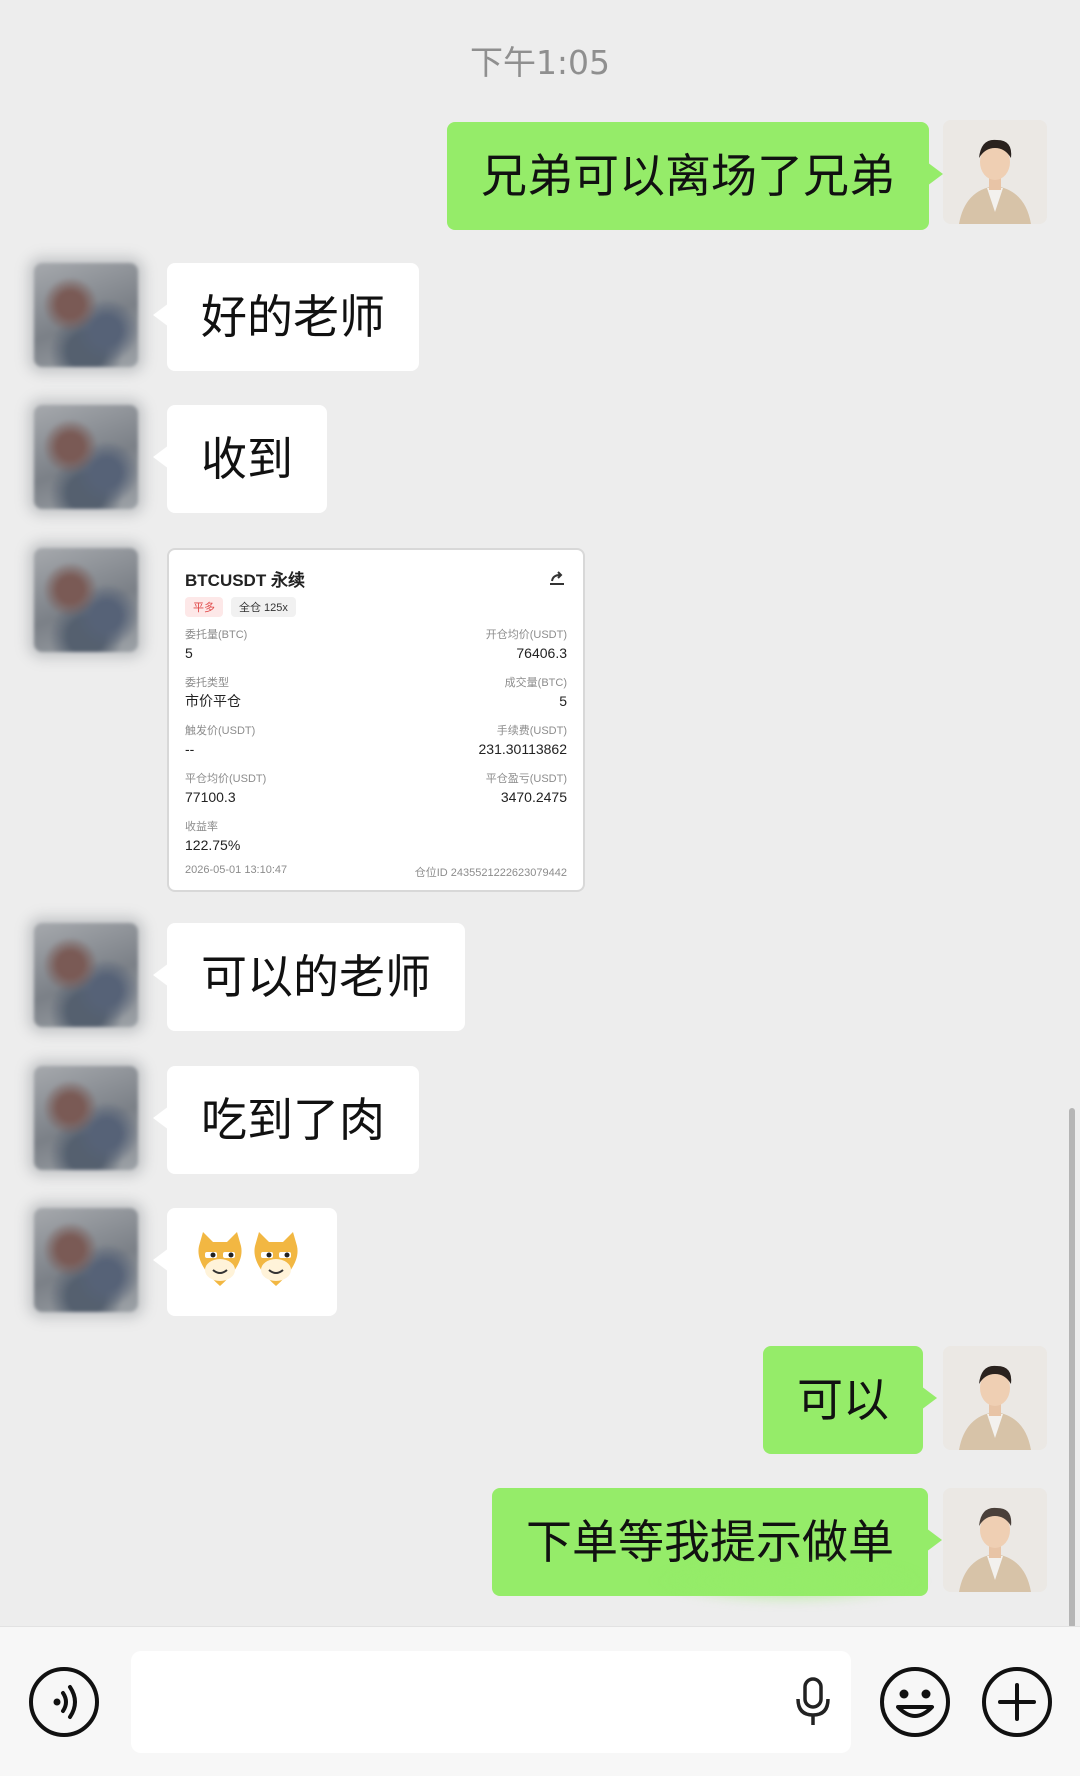 Image resolution: width=1080 pixels, height=1776 pixels. What do you see at coordinates (190, 749) in the screenshot?
I see `field-value: --` at bounding box center [190, 749].